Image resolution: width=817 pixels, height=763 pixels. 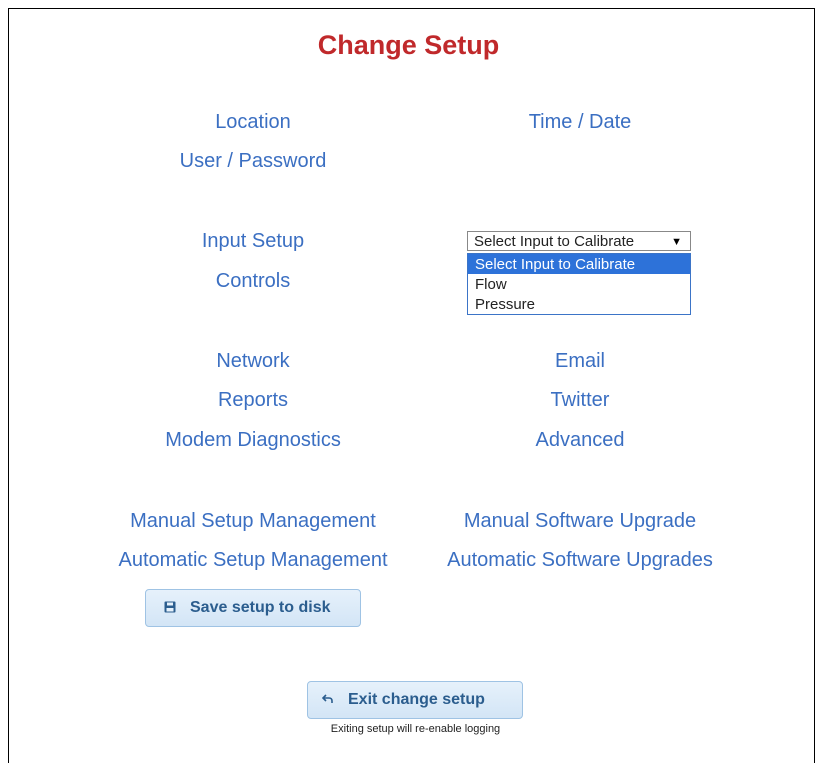 What do you see at coordinates (253, 440) in the screenshot?
I see `modem-diagnostics-link: Modem Diagnostics` at bounding box center [253, 440].